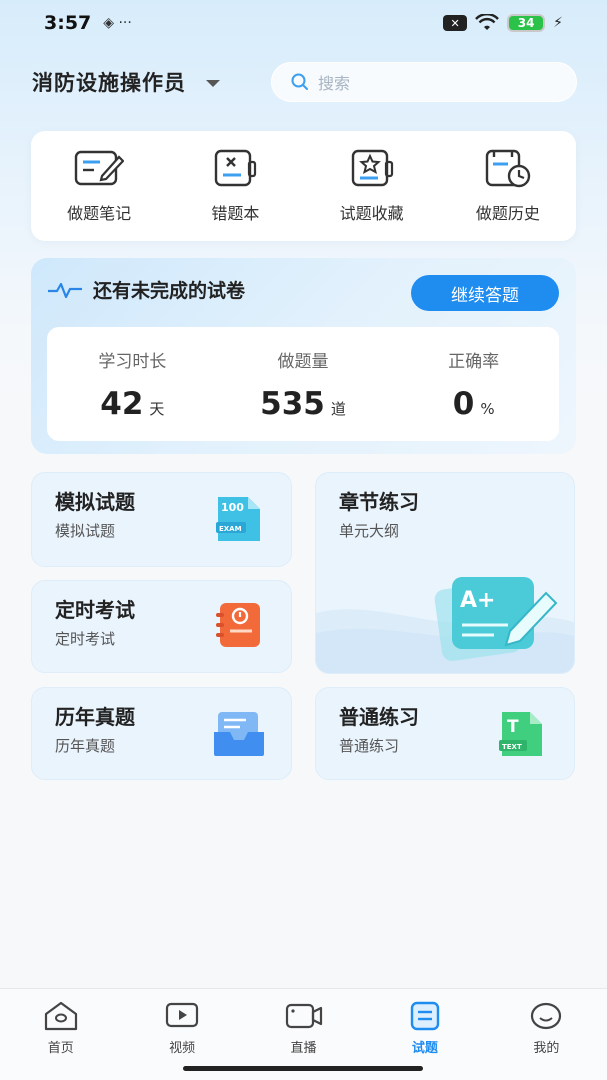 Image resolution: width=607 pixels, height=1080 pixels. What do you see at coordinates (445, 733) in the screenshot?
I see `tile-normal-practice: 普通练习 普通练习 T TEXT` at bounding box center [445, 733].